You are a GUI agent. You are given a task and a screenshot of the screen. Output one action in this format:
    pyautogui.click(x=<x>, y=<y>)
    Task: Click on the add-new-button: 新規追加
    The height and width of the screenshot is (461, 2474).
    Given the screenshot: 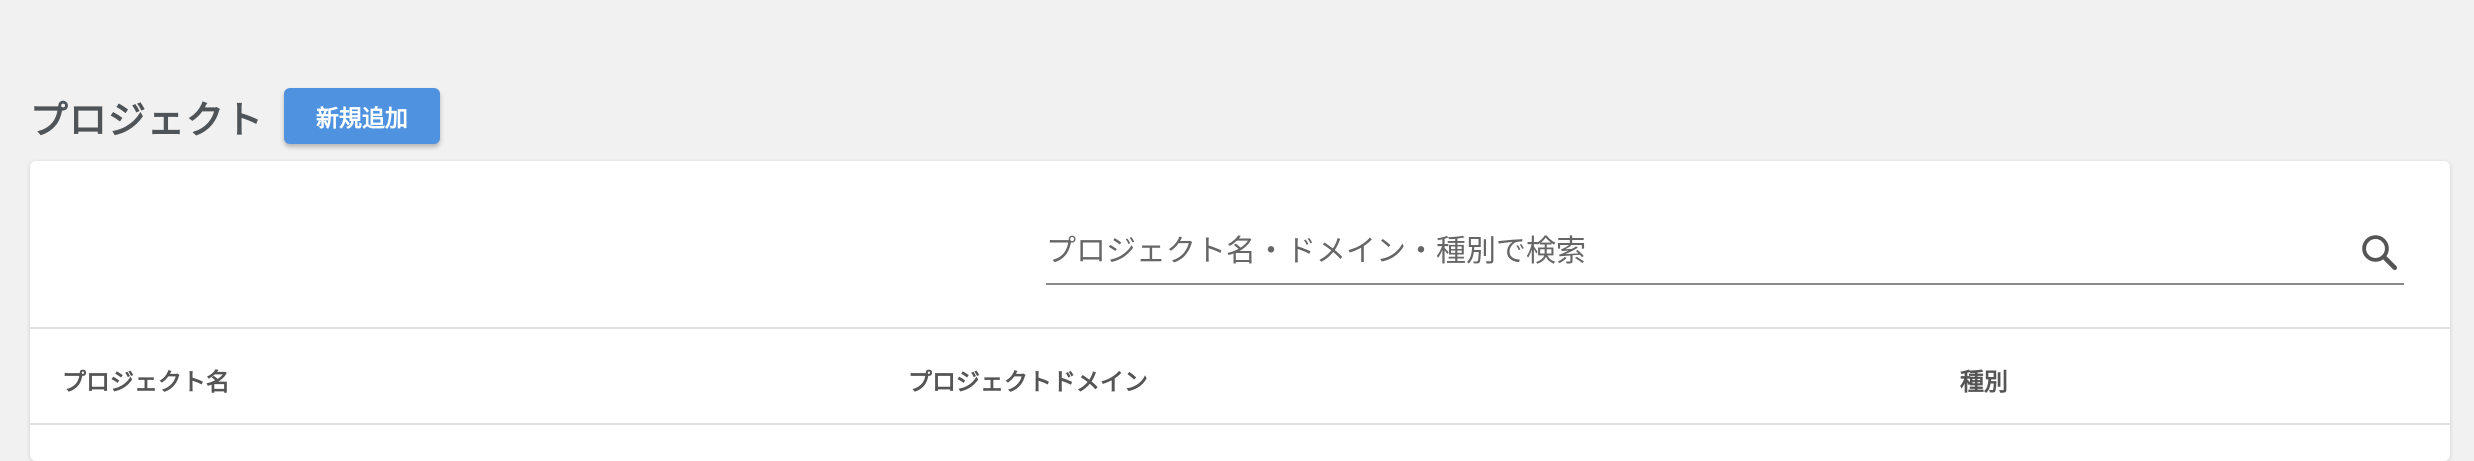 What is the action you would take?
    pyautogui.click(x=362, y=116)
    